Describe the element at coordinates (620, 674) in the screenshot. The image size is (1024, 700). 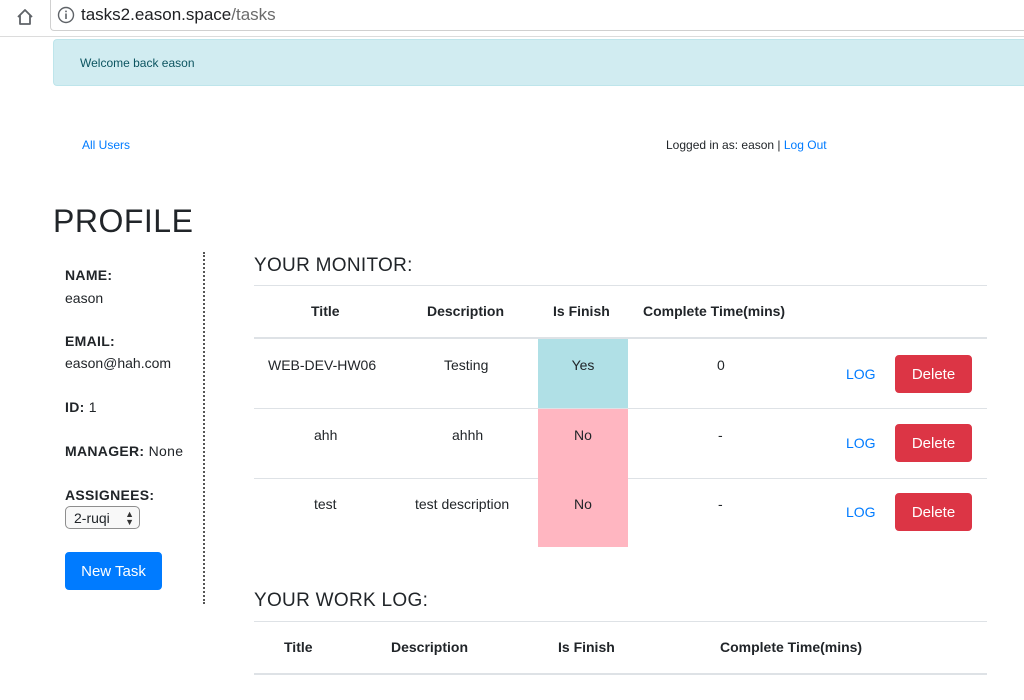
I see `worklog-header-rule` at that location.